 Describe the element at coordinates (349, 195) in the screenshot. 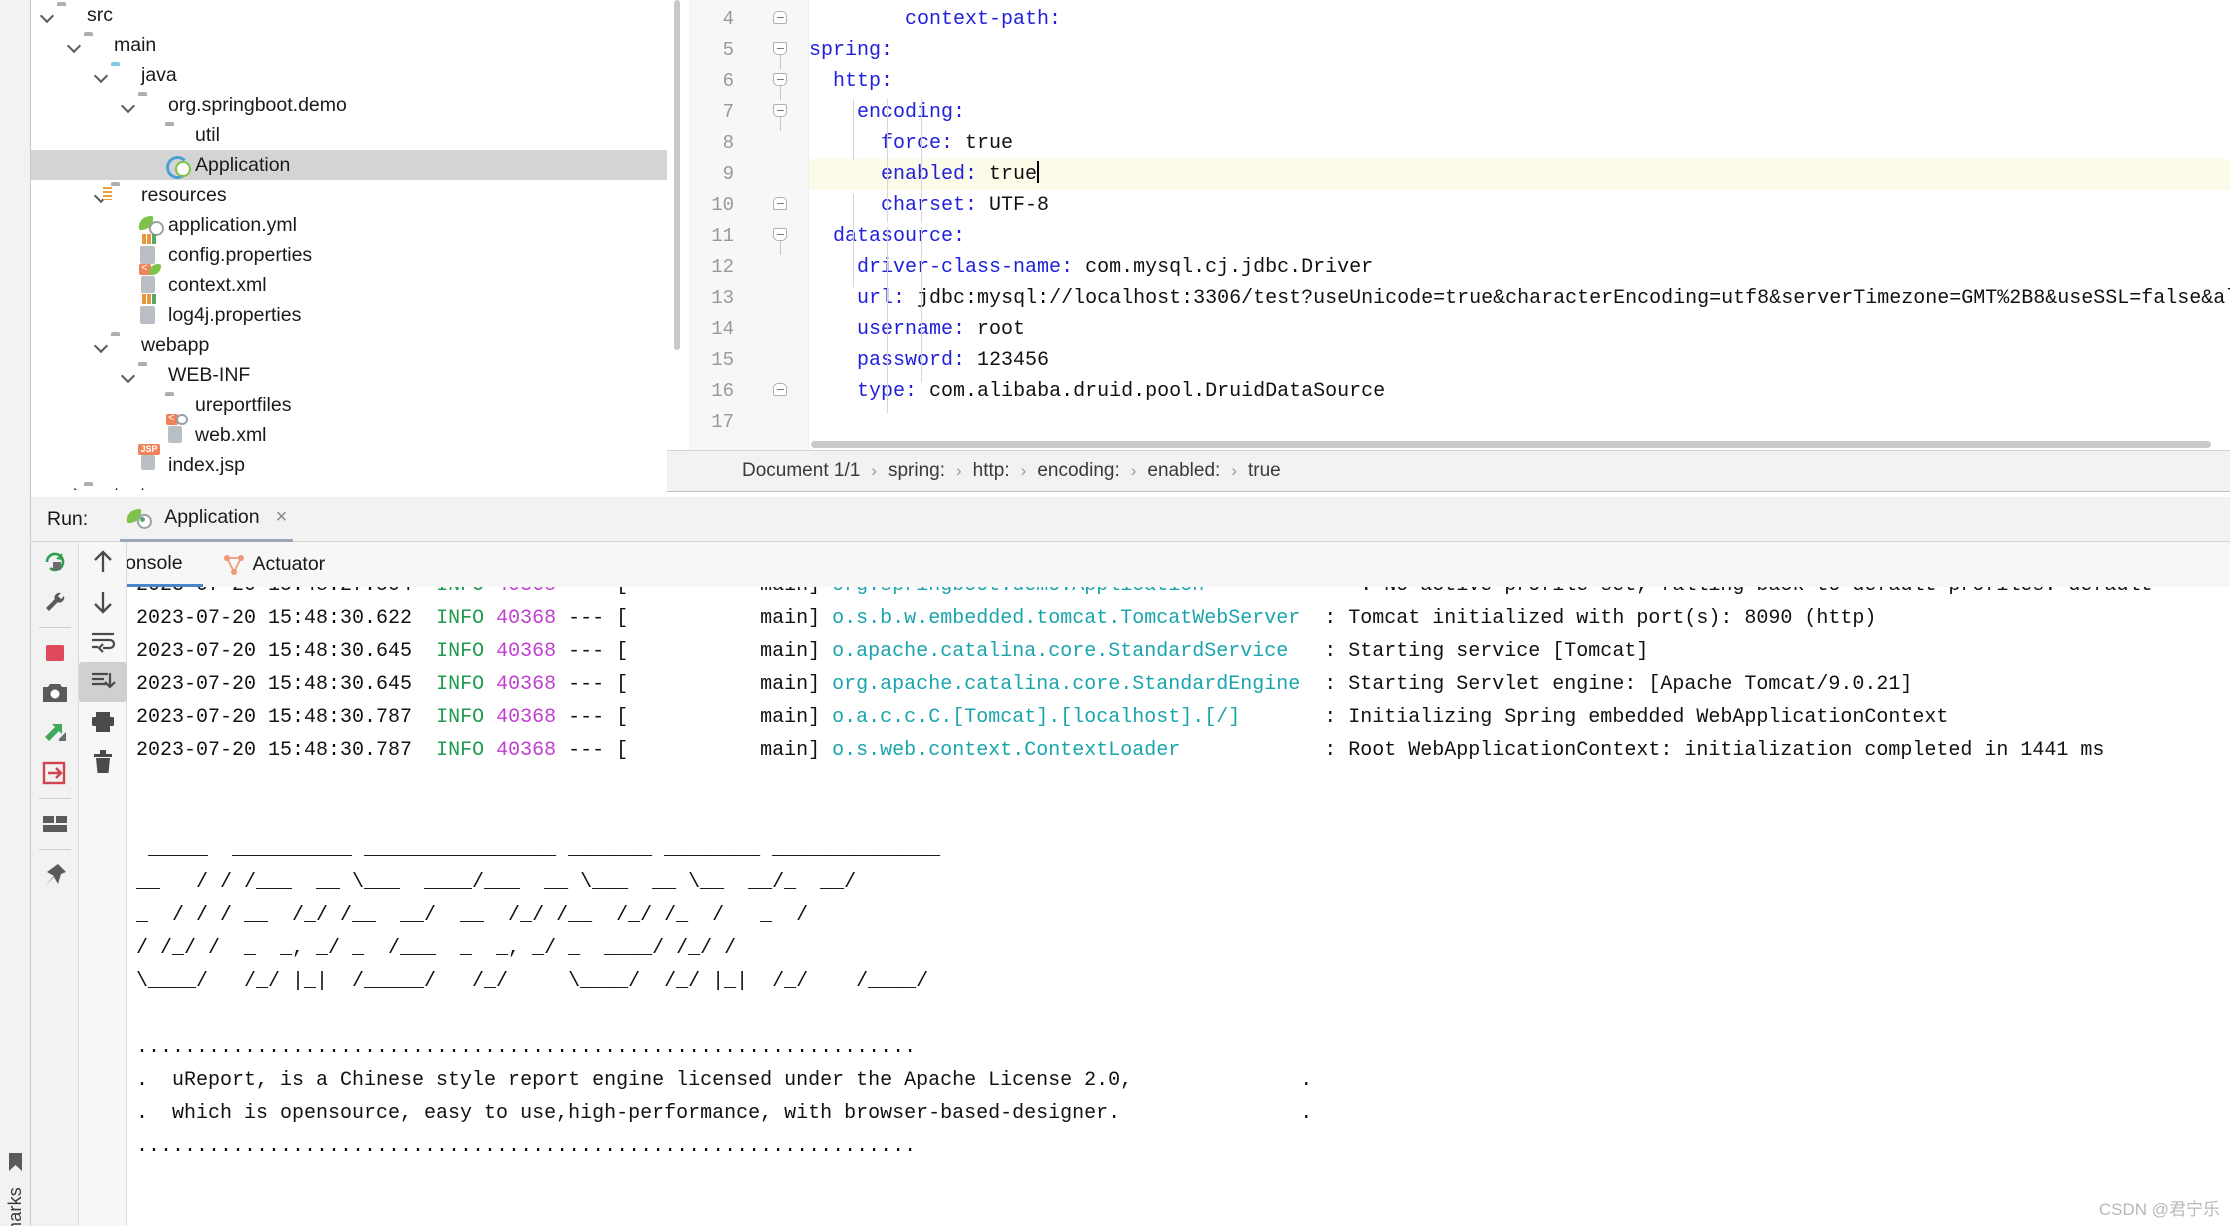

I see `tree-item-resources: resources` at that location.